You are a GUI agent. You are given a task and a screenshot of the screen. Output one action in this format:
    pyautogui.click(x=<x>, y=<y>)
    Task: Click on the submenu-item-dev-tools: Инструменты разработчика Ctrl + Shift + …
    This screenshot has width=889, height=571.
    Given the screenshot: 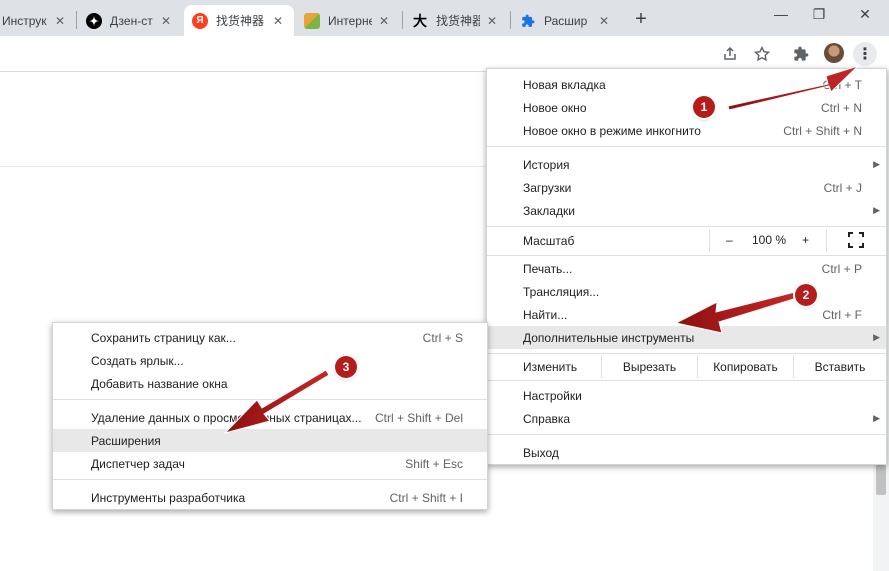 What is the action you would take?
    pyautogui.click(x=270, y=497)
    